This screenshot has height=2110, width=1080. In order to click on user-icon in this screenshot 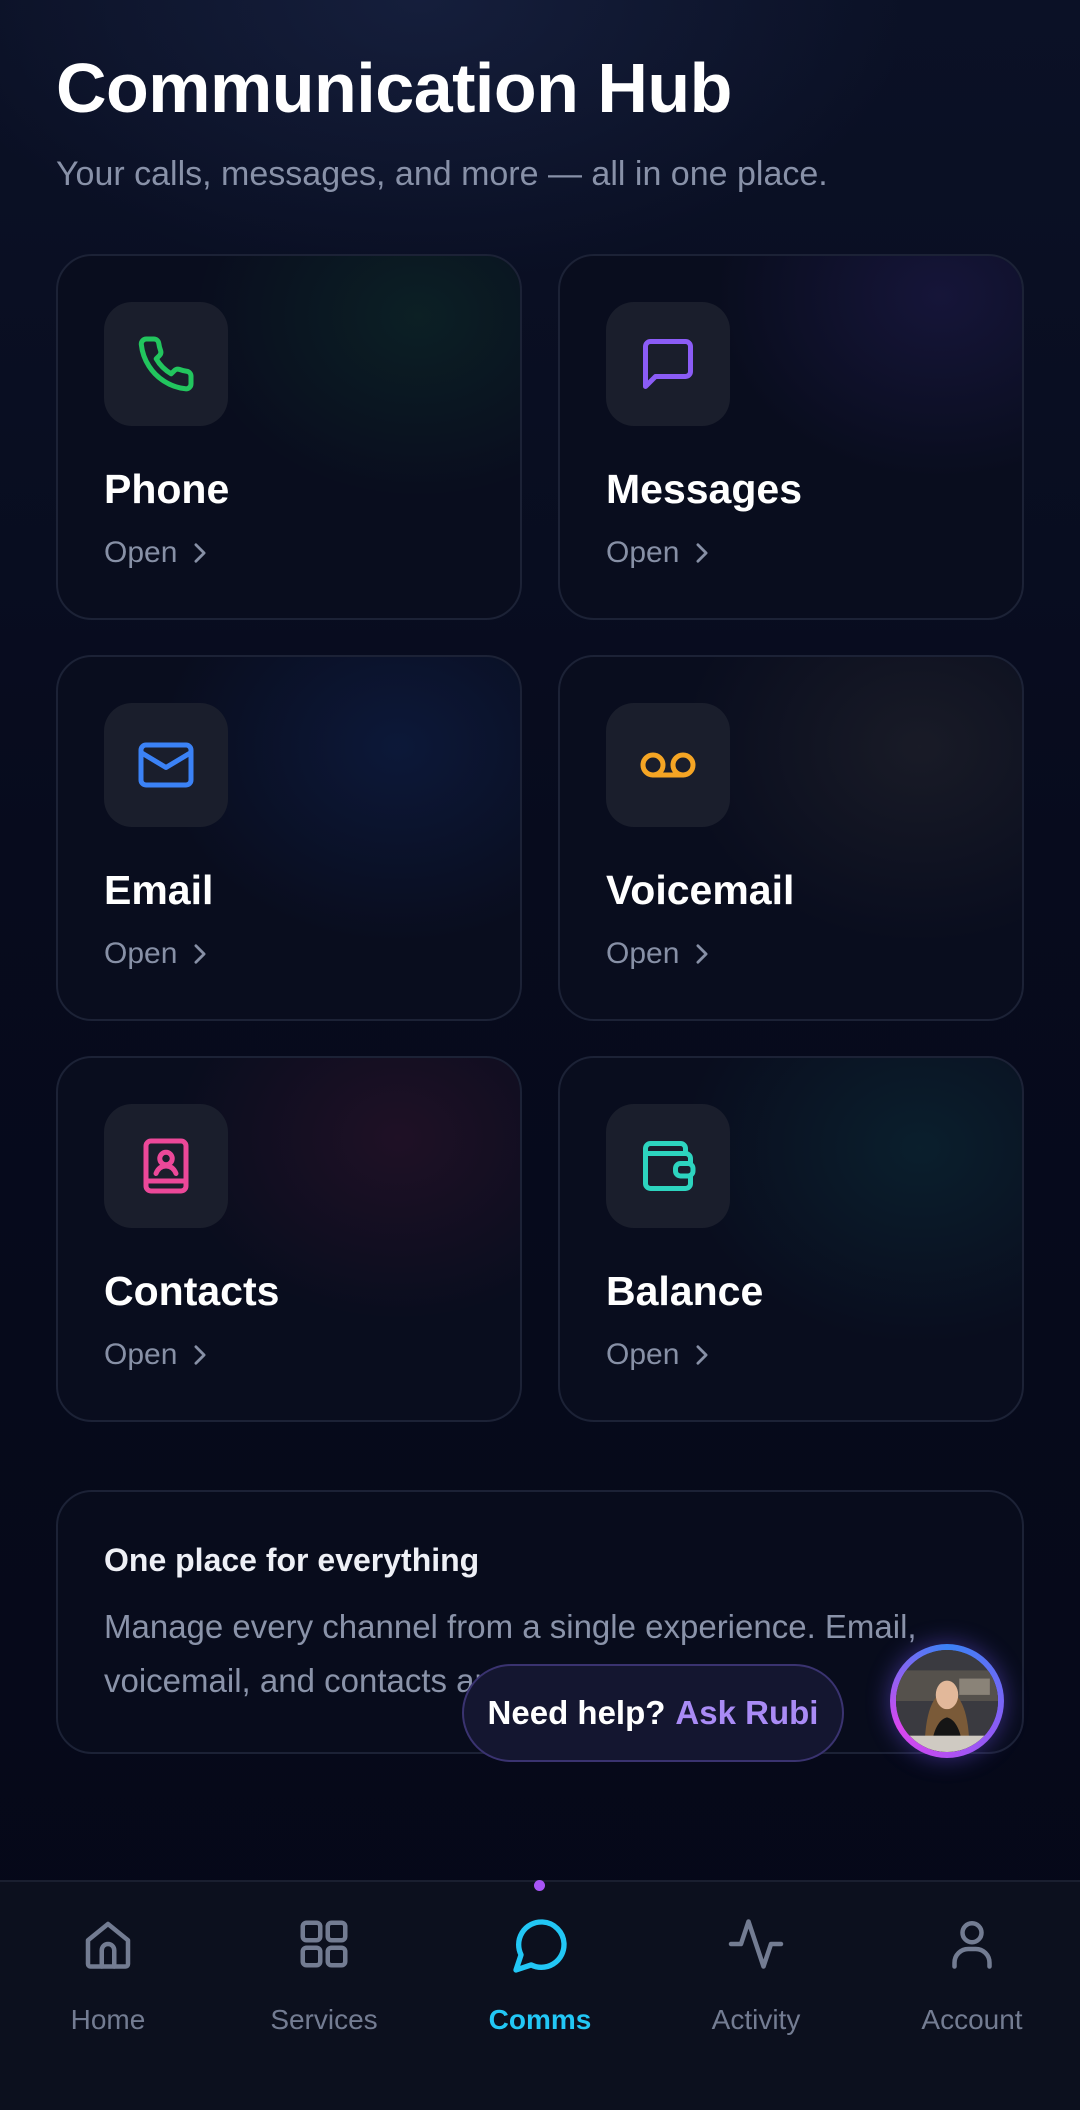, I will do `click(972, 1945)`.